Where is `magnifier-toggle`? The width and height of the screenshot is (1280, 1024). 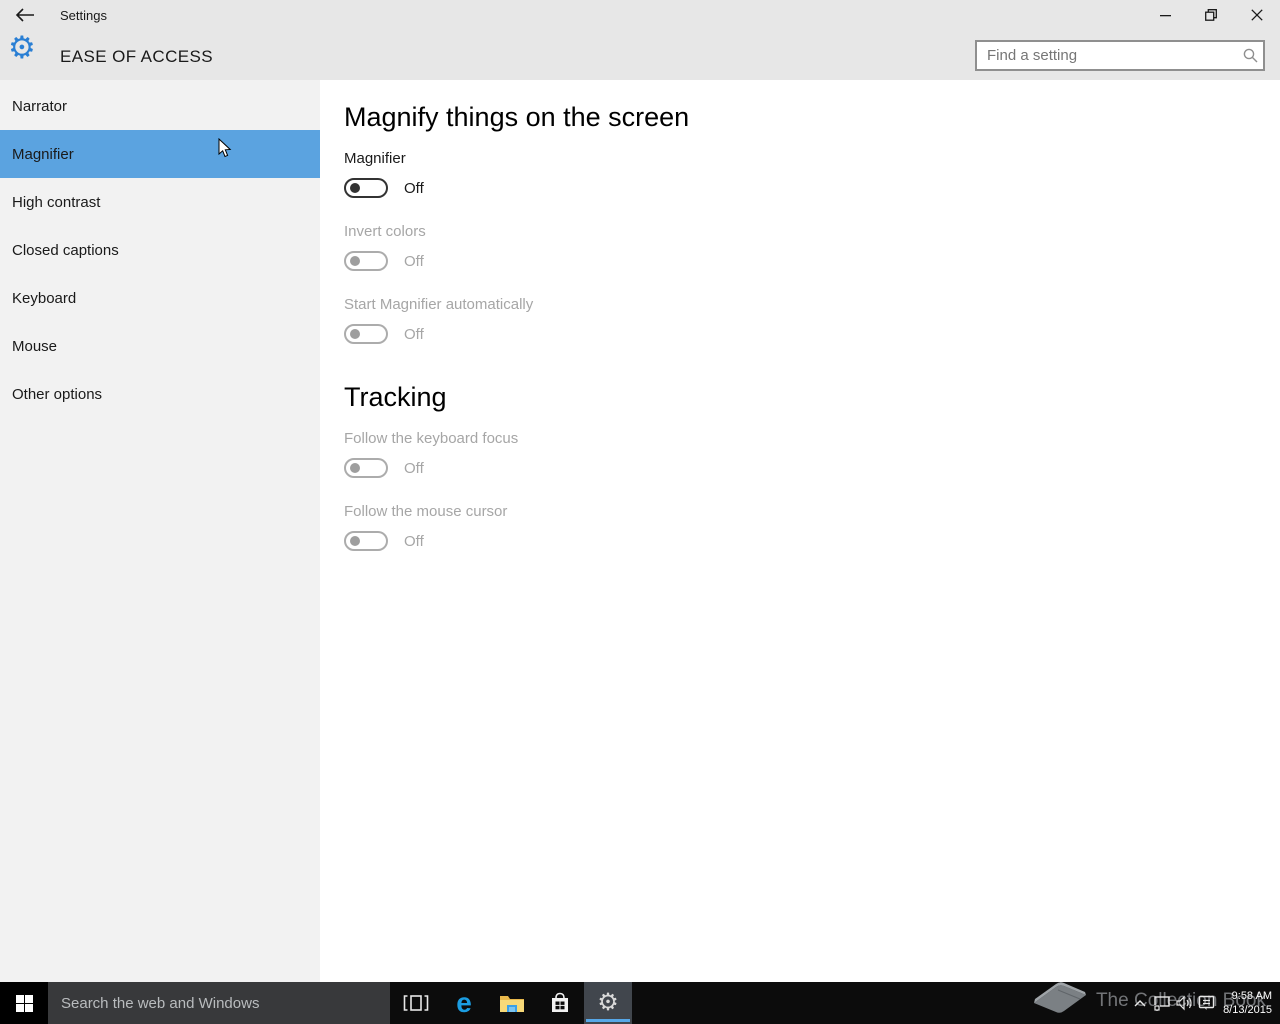 magnifier-toggle is located at coordinates (366, 188).